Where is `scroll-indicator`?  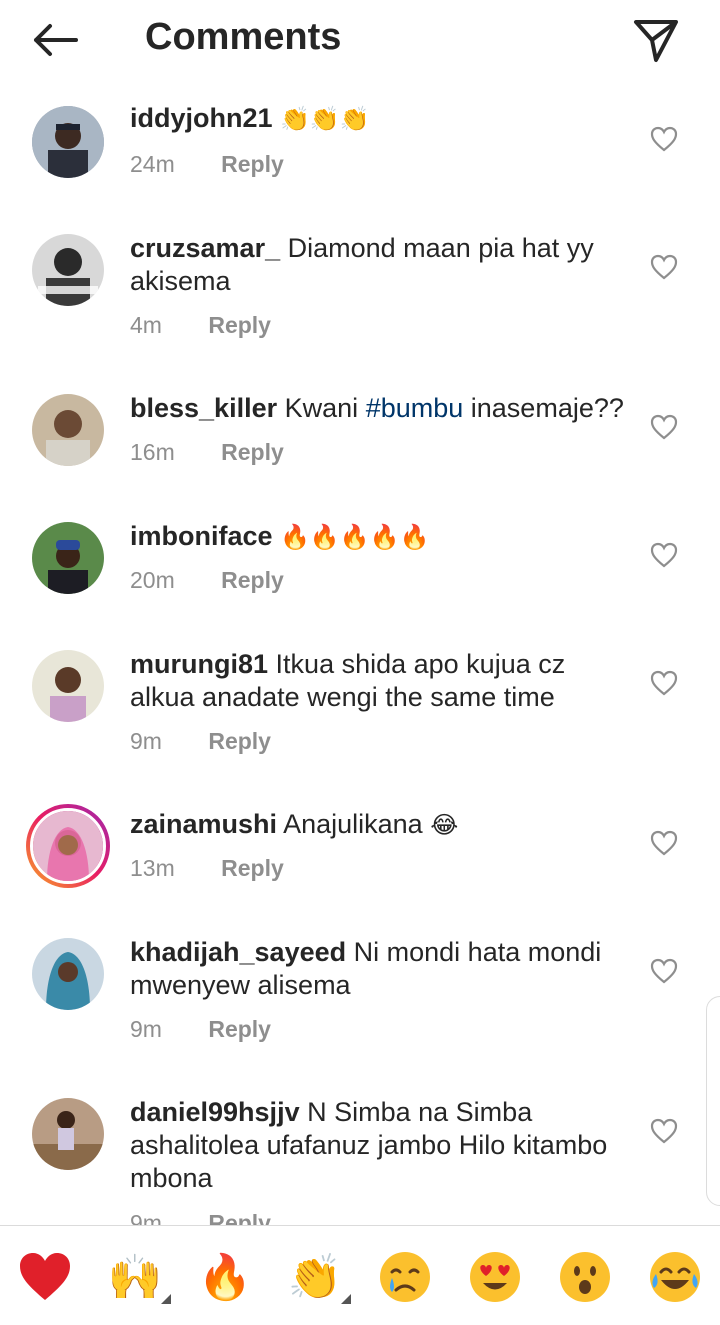
scroll-indicator is located at coordinates (713, 1101).